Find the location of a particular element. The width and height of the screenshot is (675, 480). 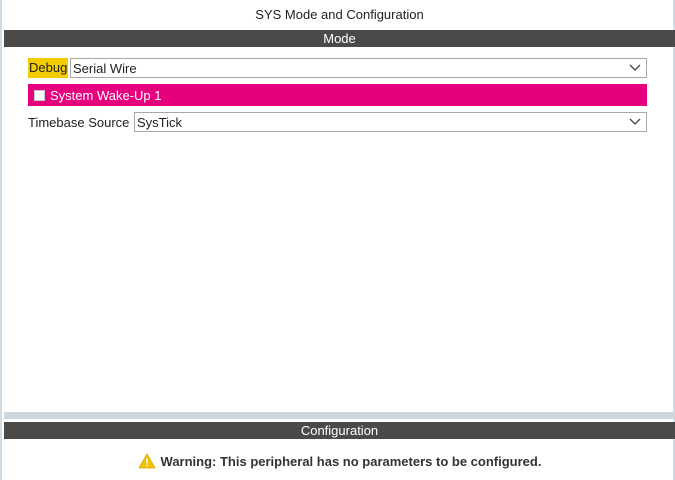

timebase-select-value: SysTick is located at coordinates (160, 122).